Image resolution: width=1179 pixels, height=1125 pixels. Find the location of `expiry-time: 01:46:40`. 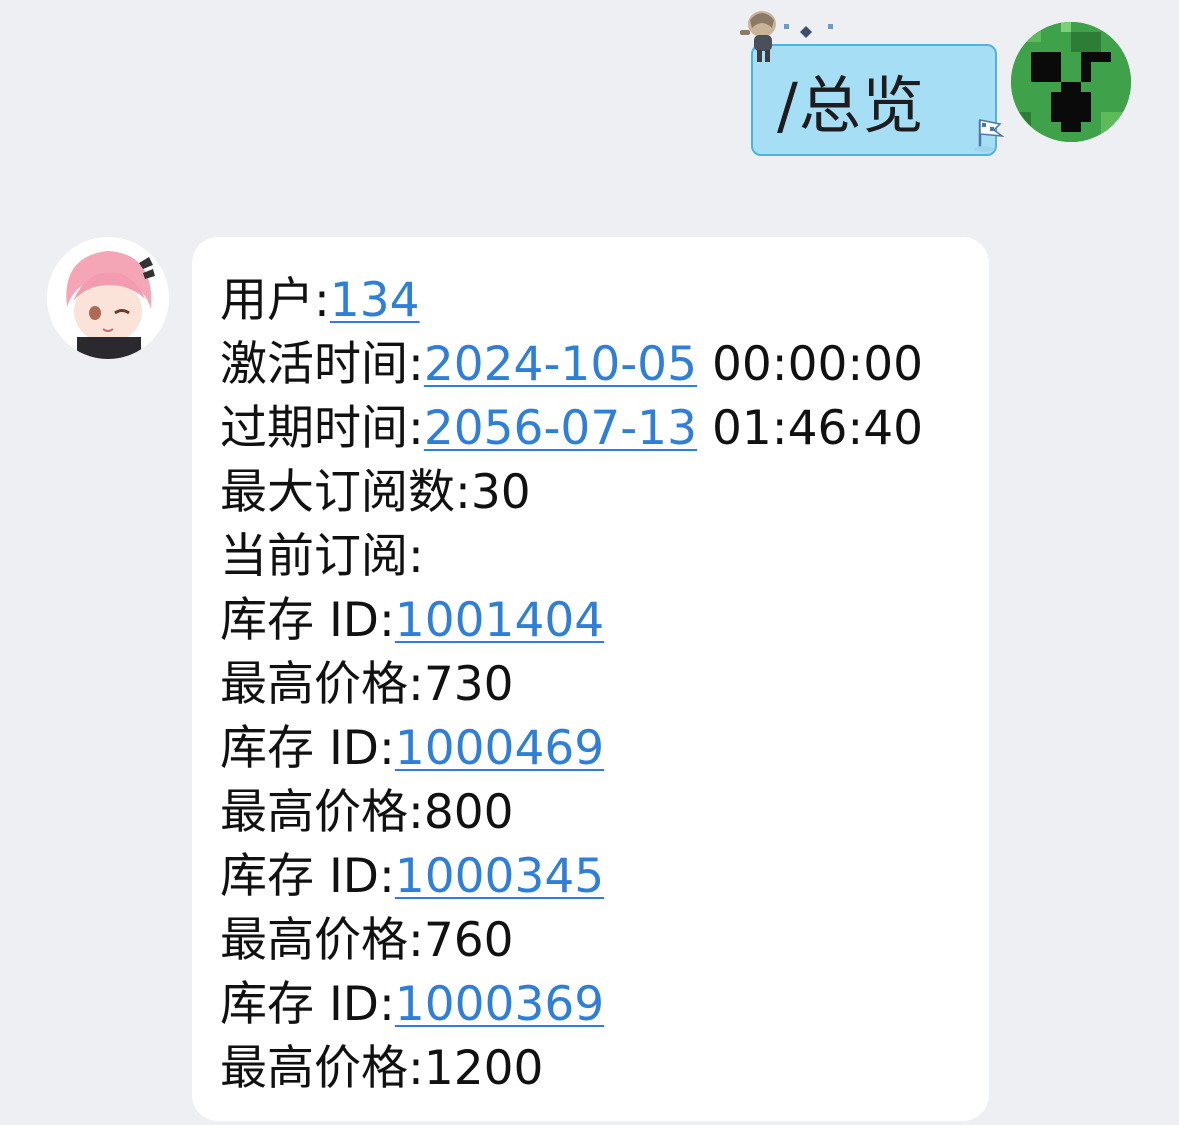

expiry-time: 01:46:40 is located at coordinates (810, 428).